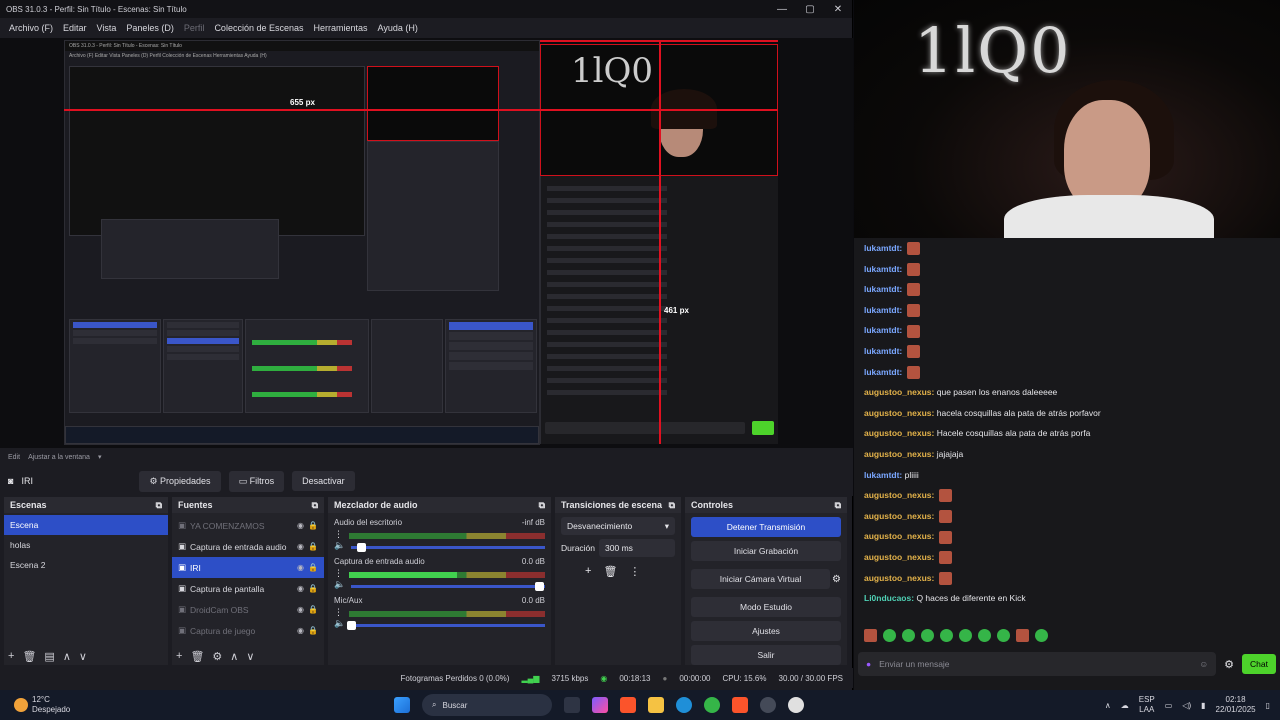  Describe the element at coordinates (248, 630) in the screenshot. I see `source-item: ▣ Captura de juego ◉ 🔒` at that location.